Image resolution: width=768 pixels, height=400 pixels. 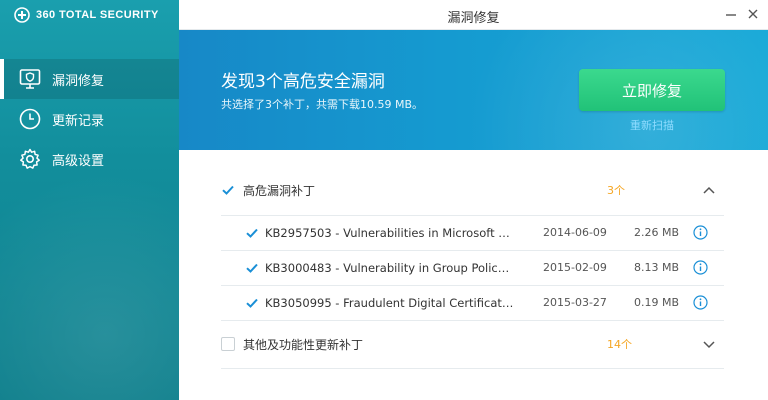 I want to click on sidebar-item-update-history: 更新记录, so click(x=89, y=119).